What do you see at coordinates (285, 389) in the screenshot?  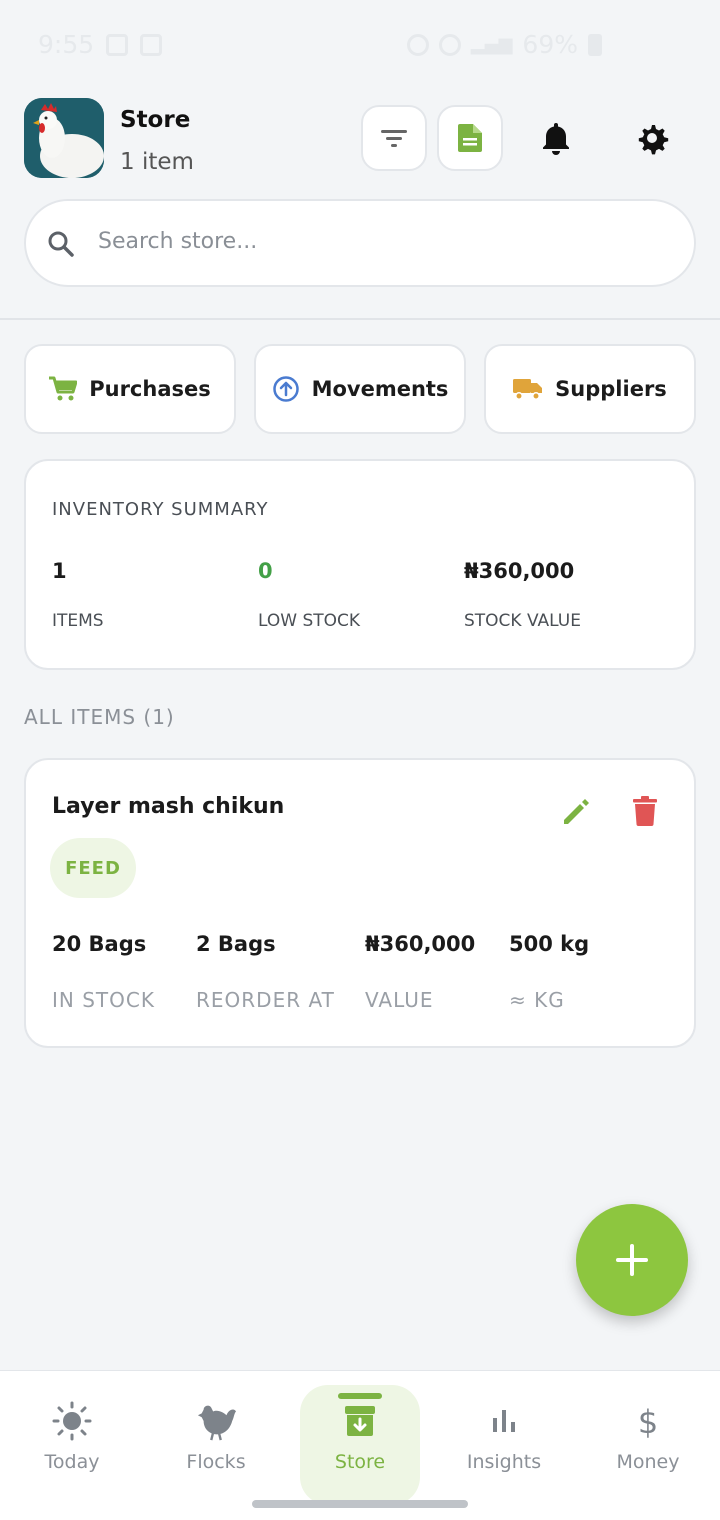 I see `arrow-up-circle-icon` at bounding box center [285, 389].